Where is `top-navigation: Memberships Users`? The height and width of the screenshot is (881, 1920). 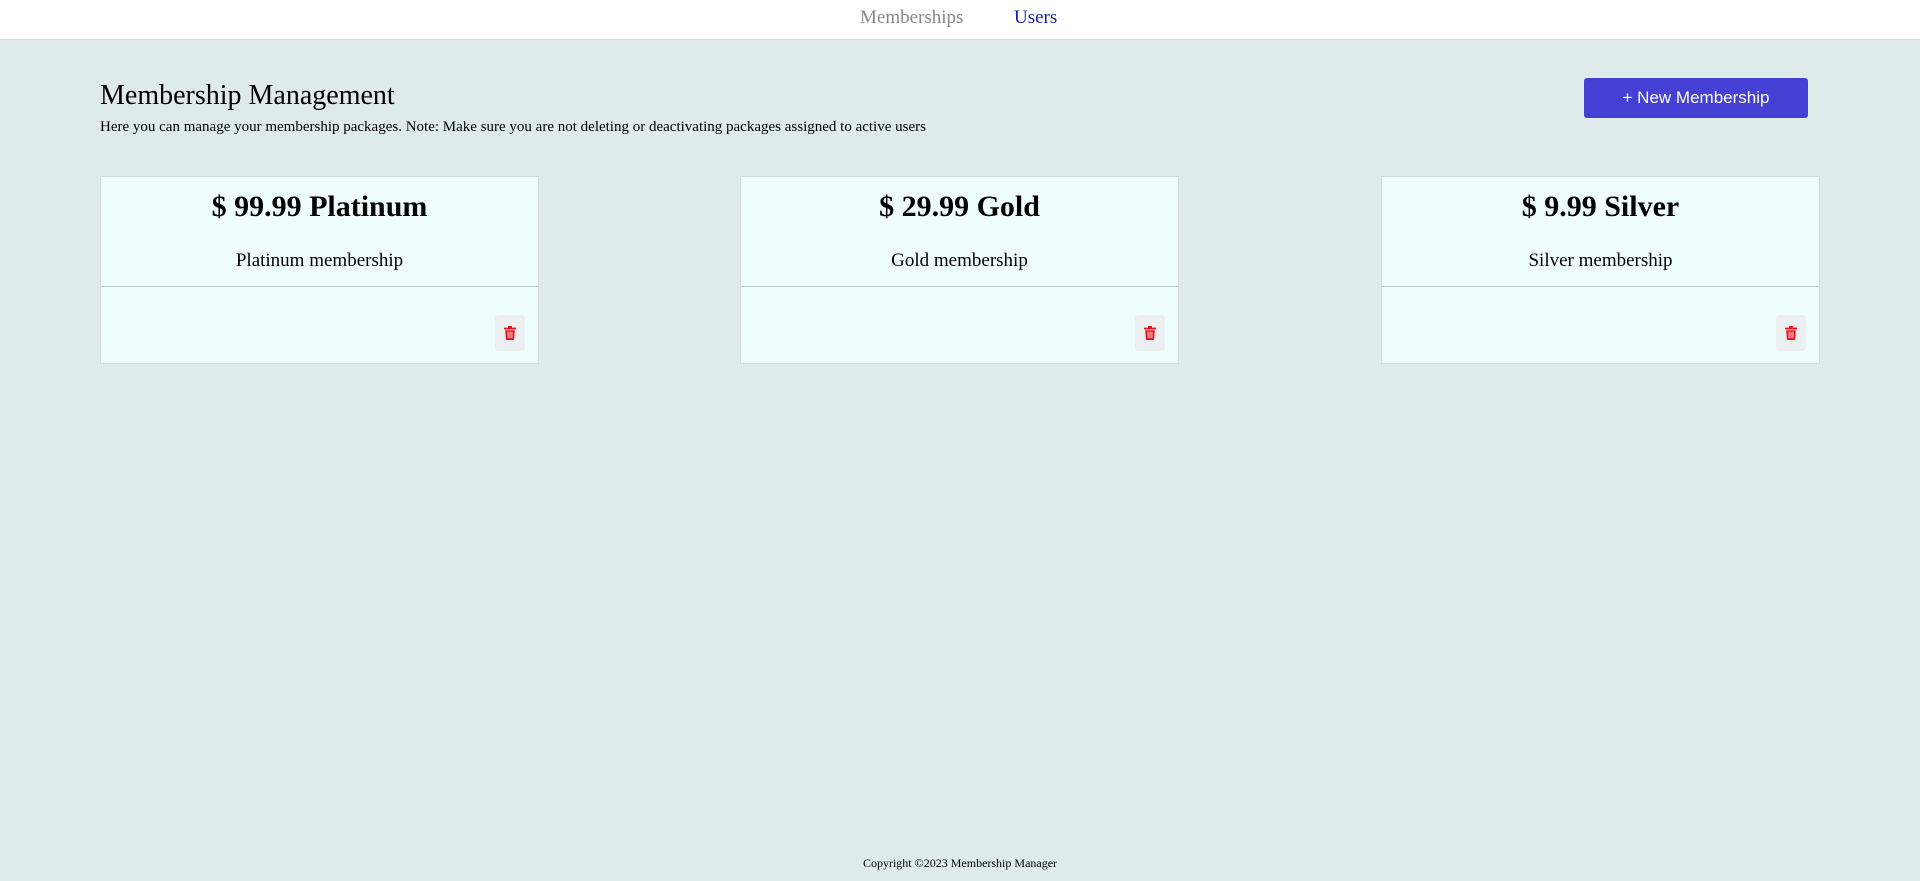
top-navigation: Memberships Users is located at coordinates (960, 20).